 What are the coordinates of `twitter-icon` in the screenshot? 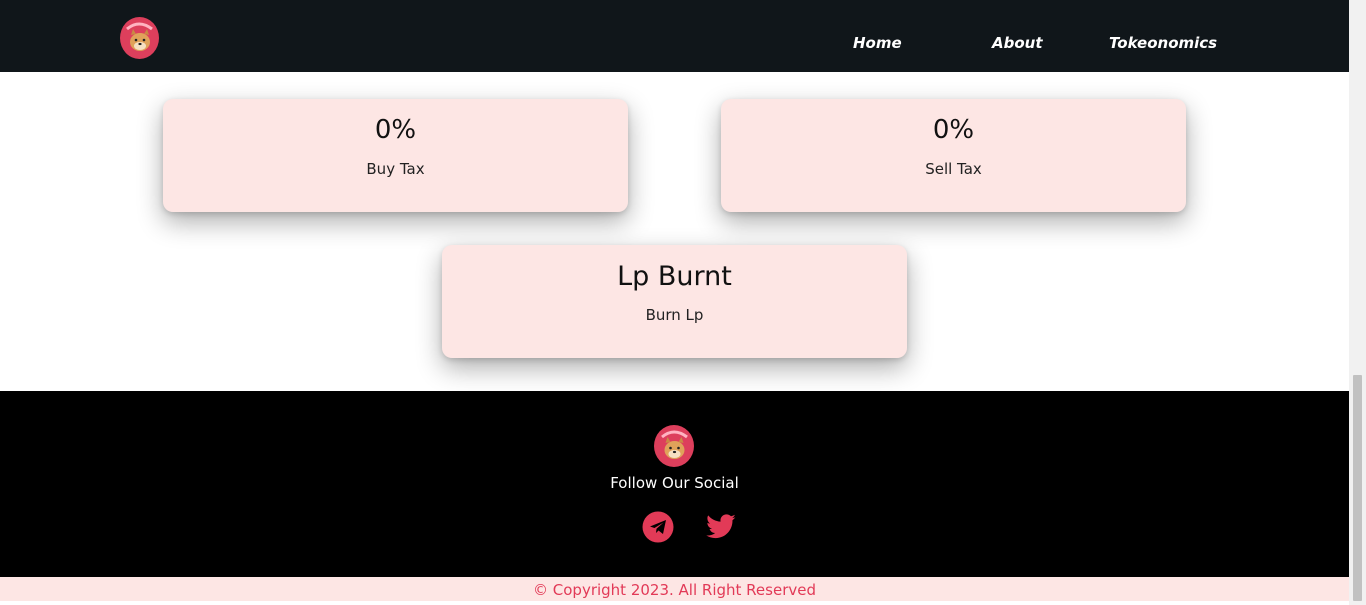 It's located at (721, 527).